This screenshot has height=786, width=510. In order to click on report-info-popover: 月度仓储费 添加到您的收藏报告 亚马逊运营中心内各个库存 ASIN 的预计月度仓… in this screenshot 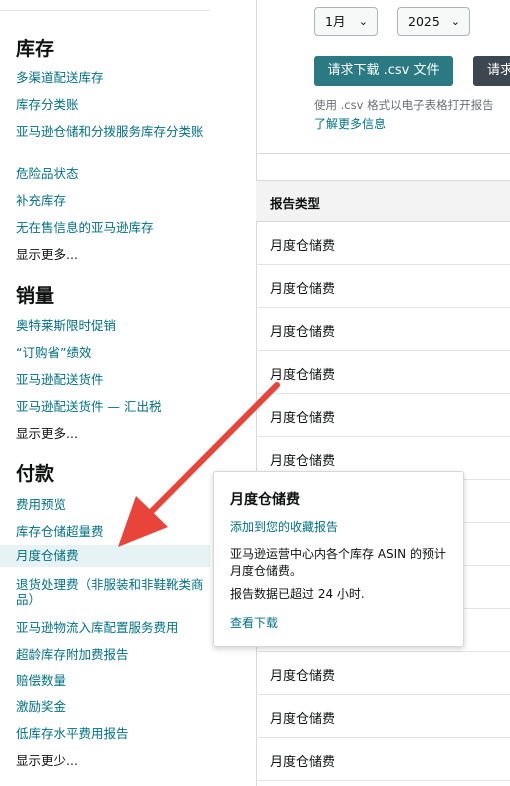, I will do `click(338, 559)`.